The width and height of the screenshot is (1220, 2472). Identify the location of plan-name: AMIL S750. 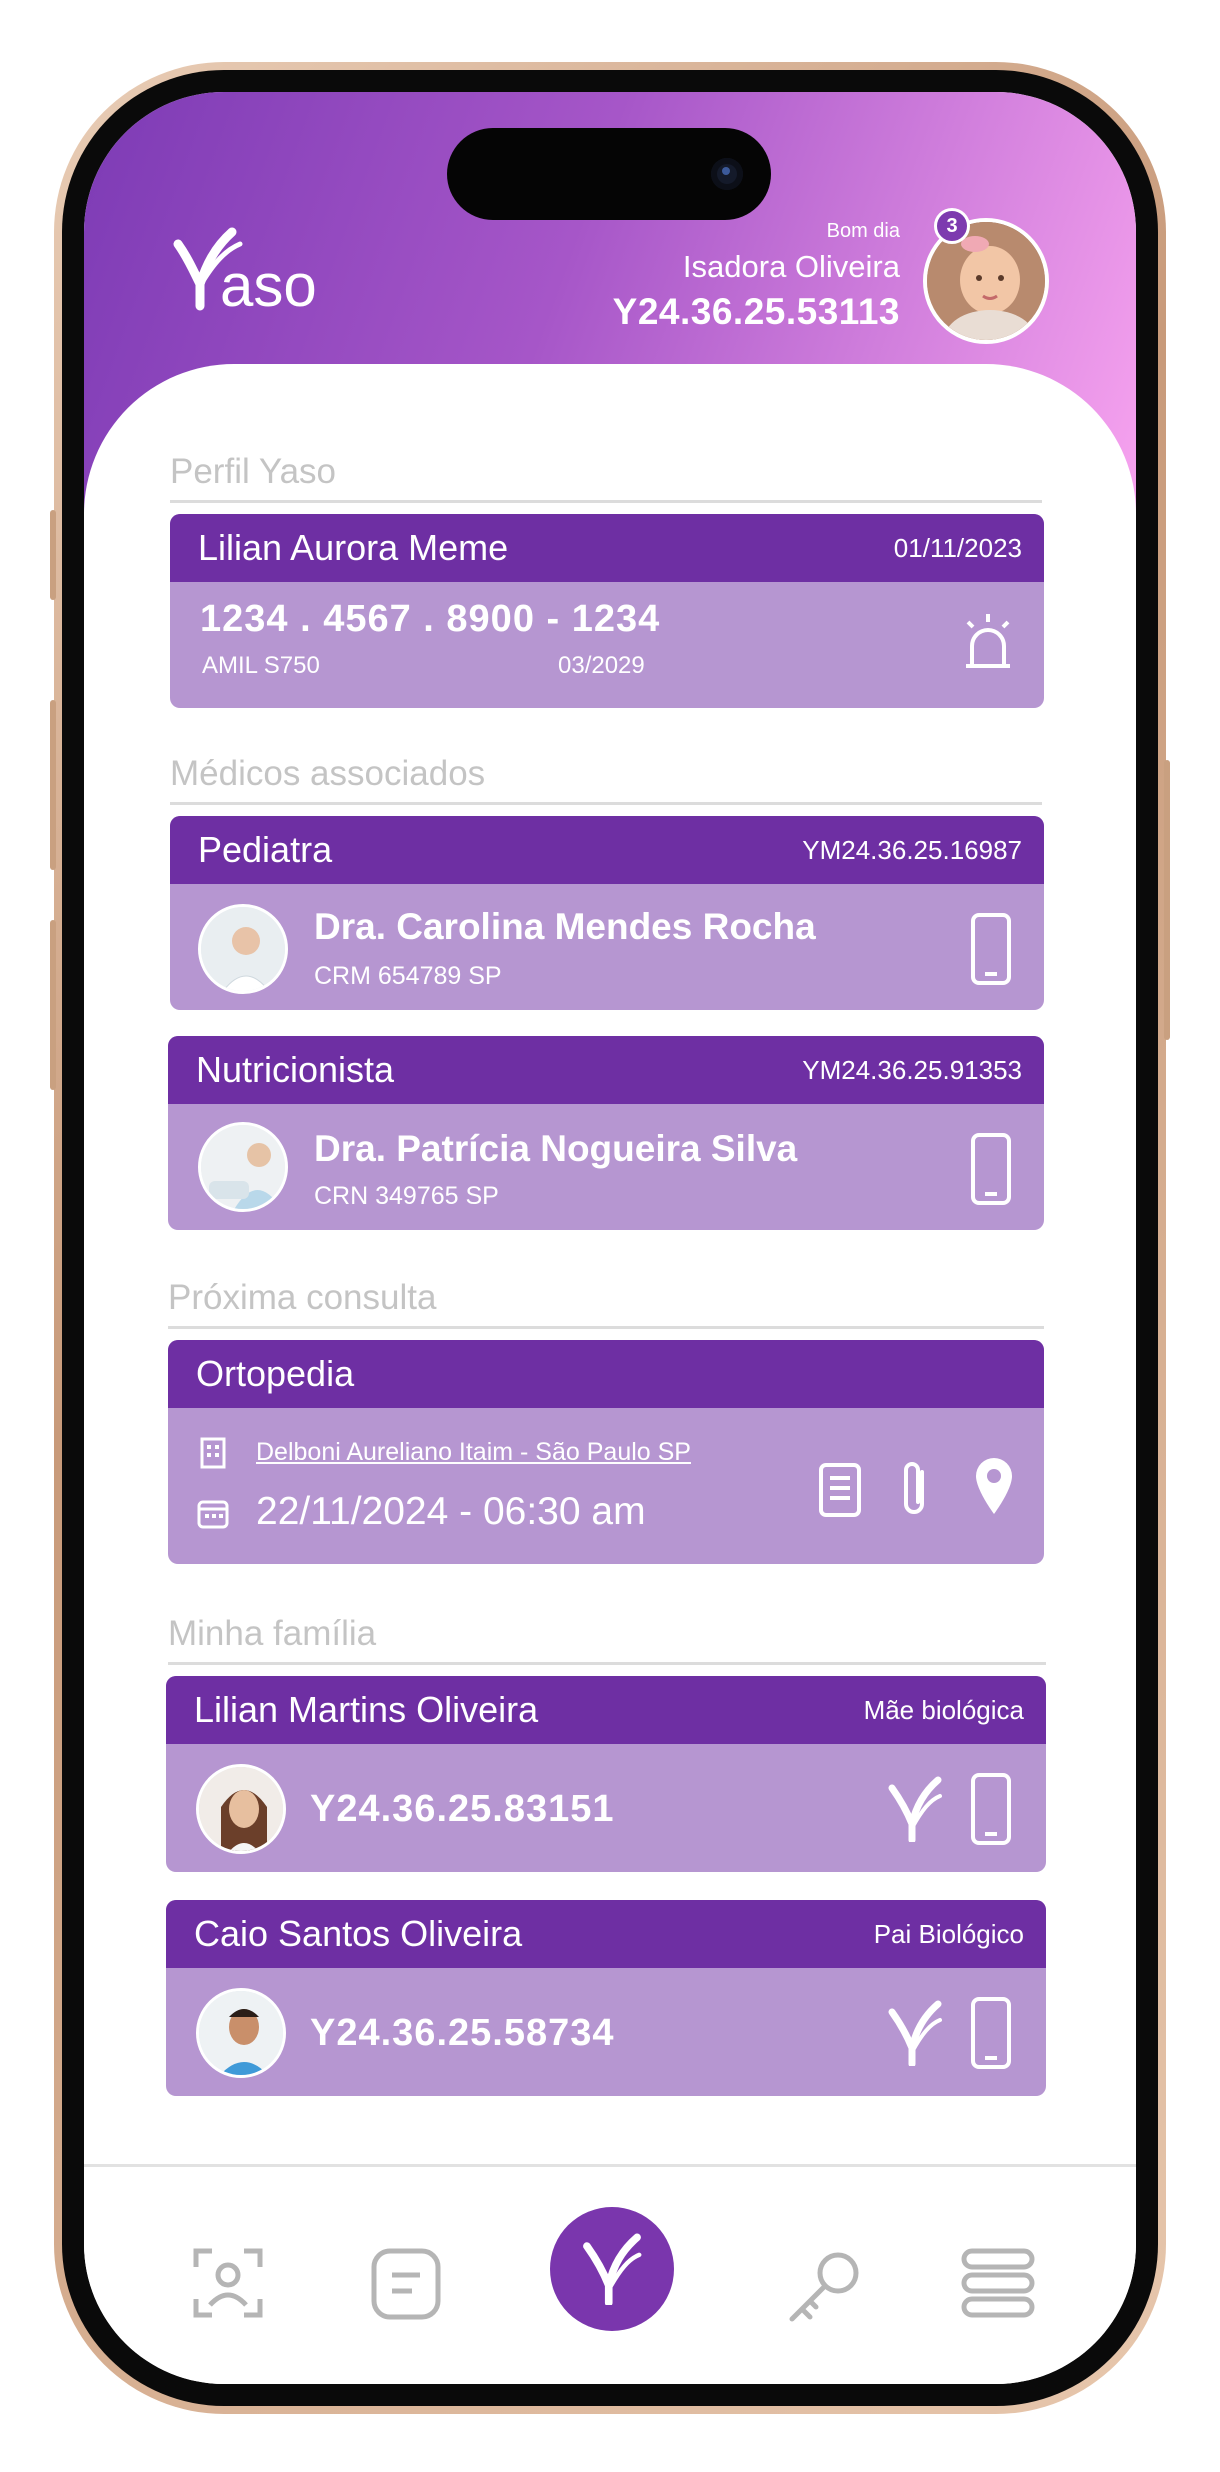
(261, 665).